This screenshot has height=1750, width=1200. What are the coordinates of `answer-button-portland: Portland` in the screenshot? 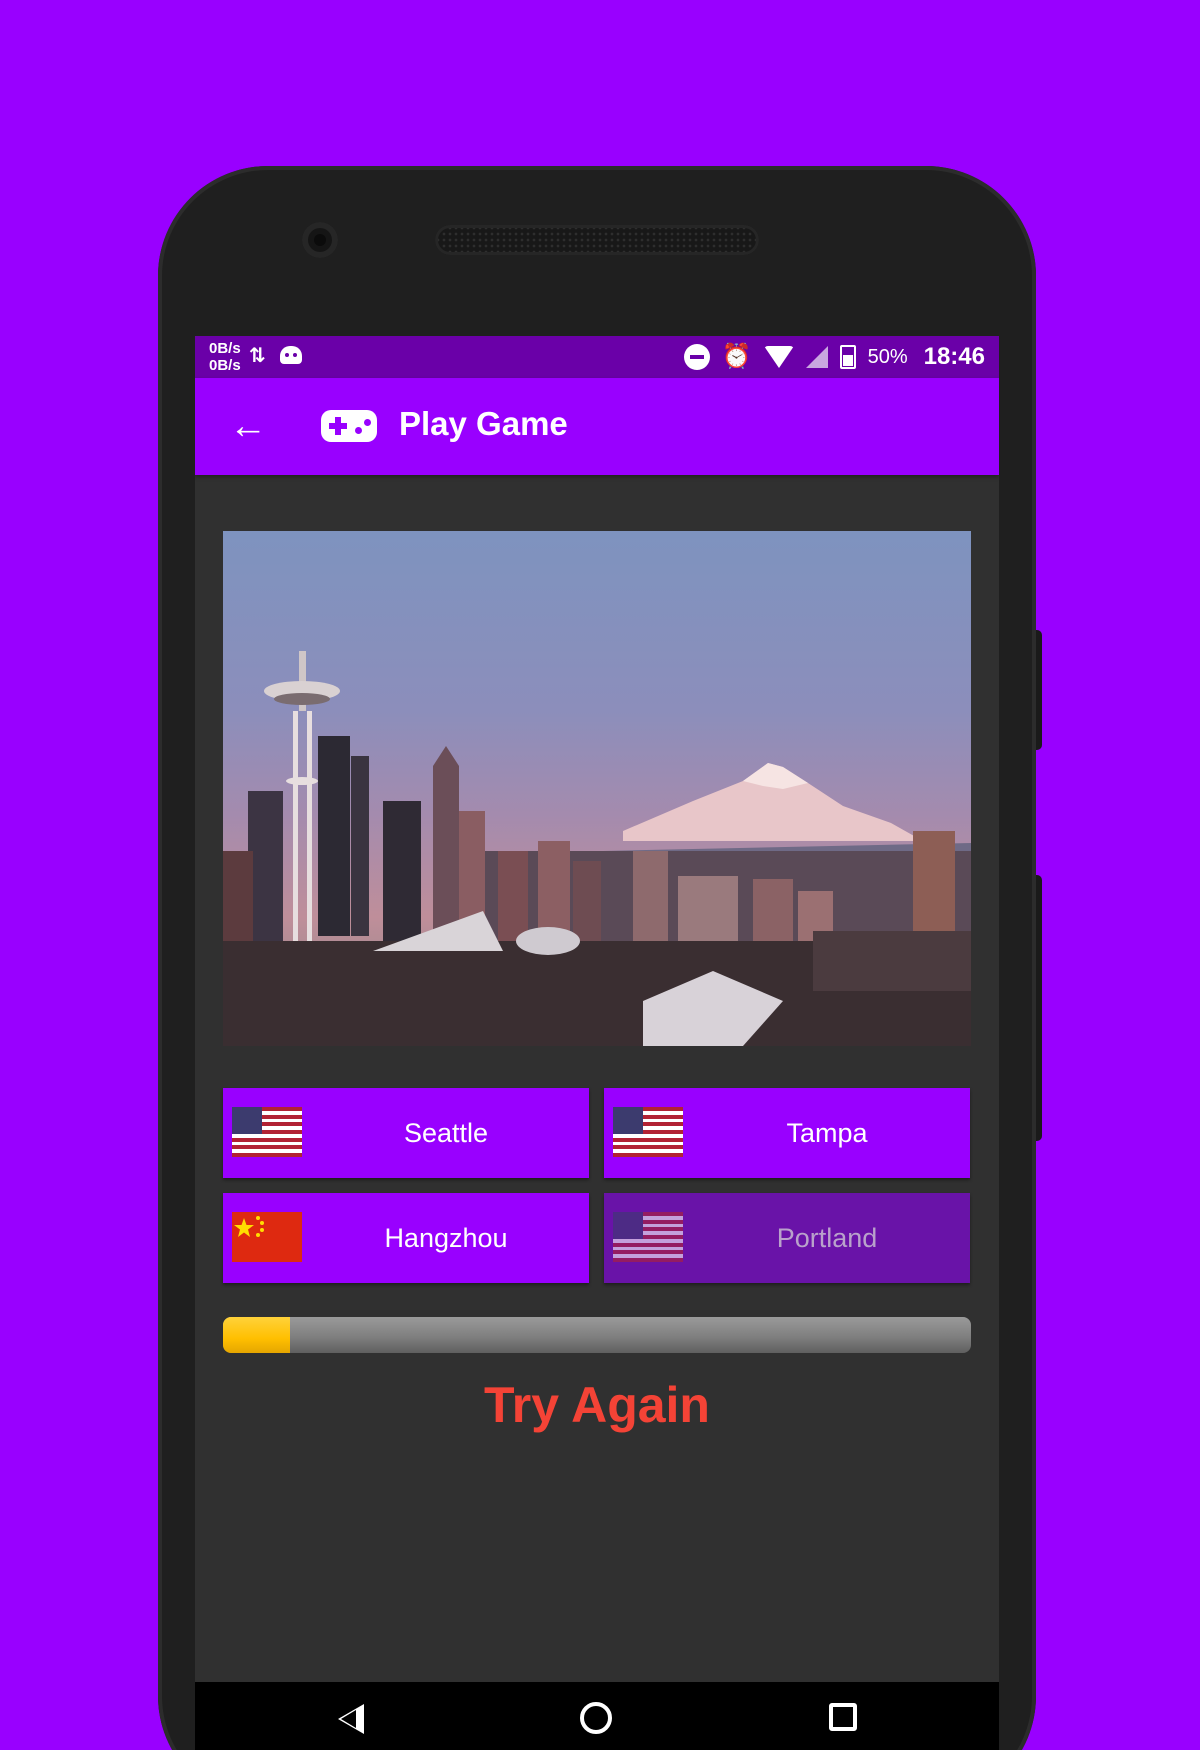 It's located at (787, 1238).